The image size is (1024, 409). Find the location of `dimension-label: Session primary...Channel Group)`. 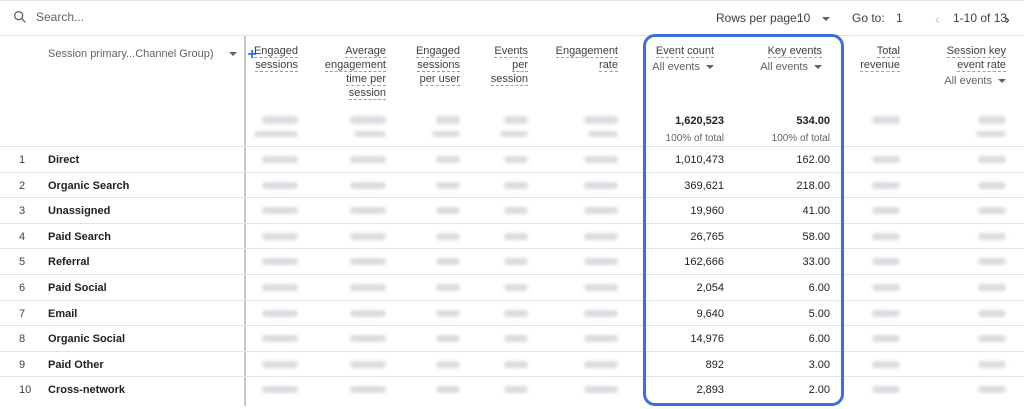

dimension-label: Session primary...Channel Group) is located at coordinates (131, 54).